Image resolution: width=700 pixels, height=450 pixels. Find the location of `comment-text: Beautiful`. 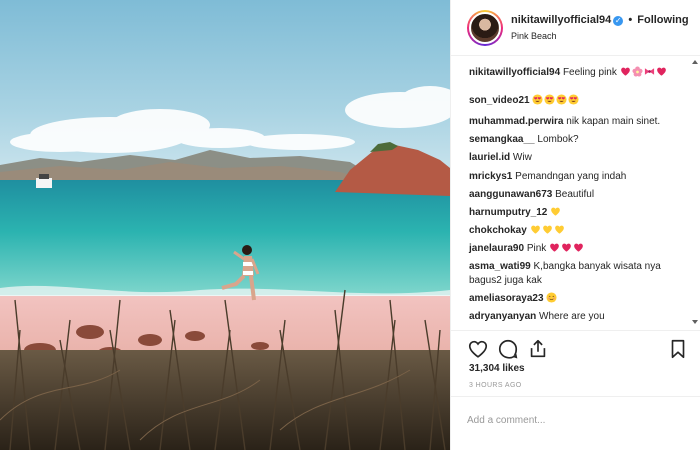

comment-text: Beautiful is located at coordinates (575, 194).